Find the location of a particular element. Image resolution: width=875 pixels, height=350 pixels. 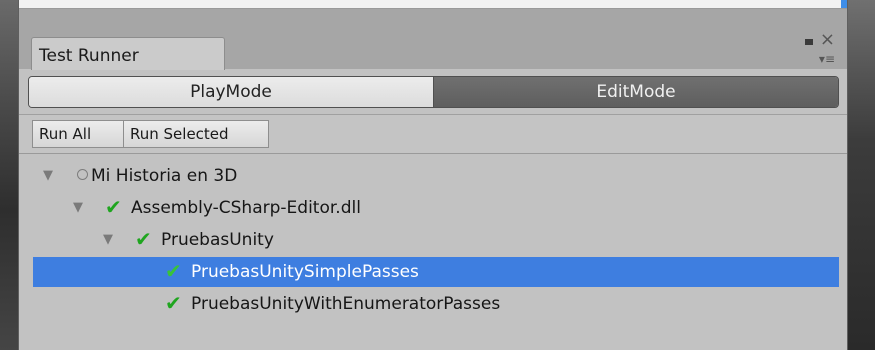

tree-item-label: Assembly-CSharp-Editor.dll is located at coordinates (246, 208).